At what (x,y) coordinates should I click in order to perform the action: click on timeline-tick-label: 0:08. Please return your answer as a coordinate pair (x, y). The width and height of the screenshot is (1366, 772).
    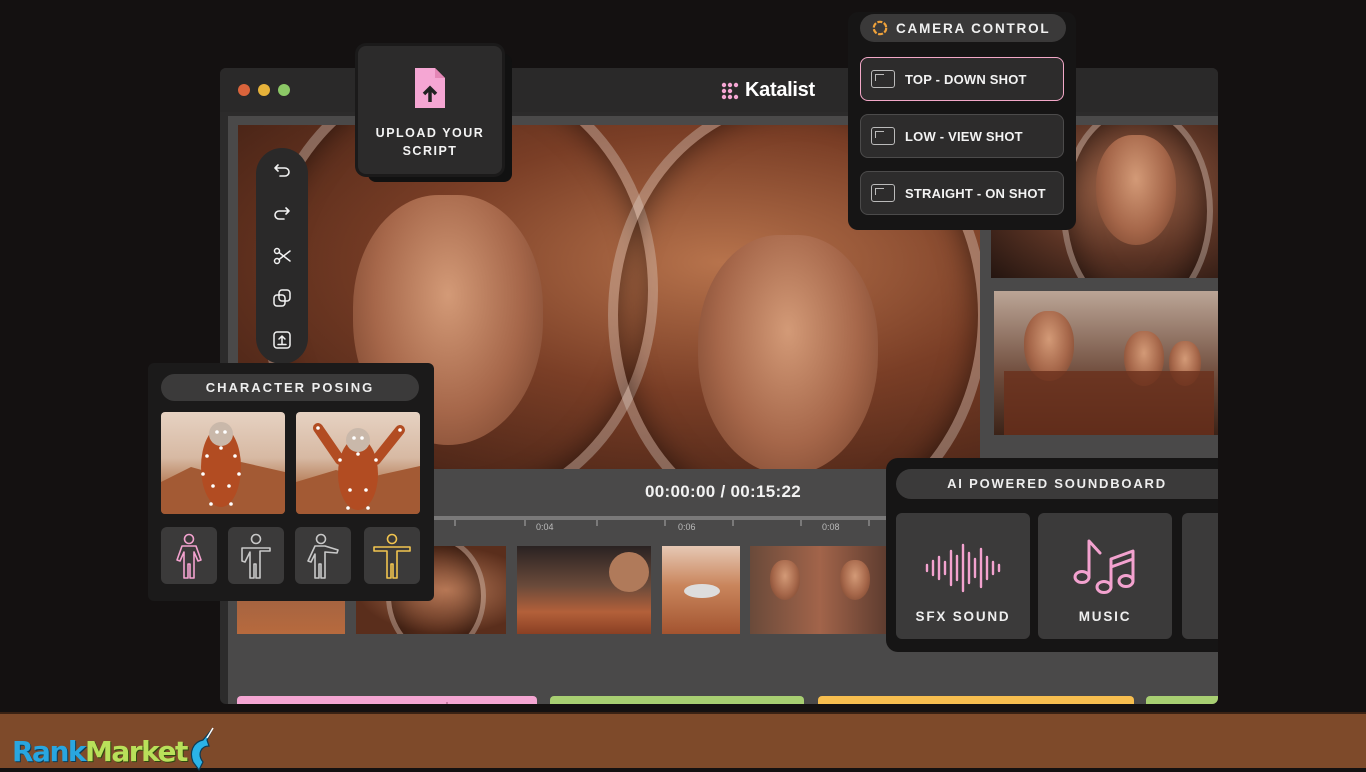
    Looking at the image, I should click on (831, 527).